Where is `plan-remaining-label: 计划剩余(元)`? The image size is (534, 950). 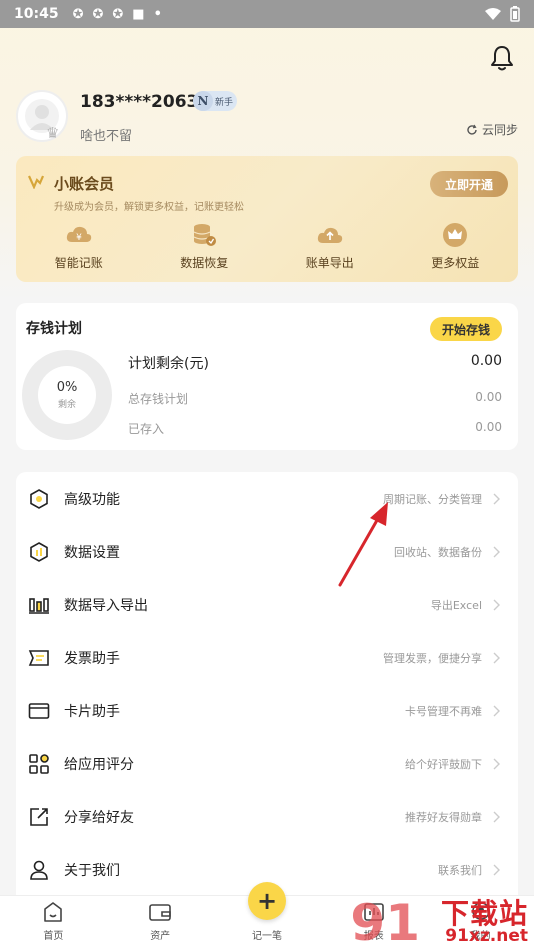
plan-remaining-label: 计划剩余(元) is located at coordinates (168, 364).